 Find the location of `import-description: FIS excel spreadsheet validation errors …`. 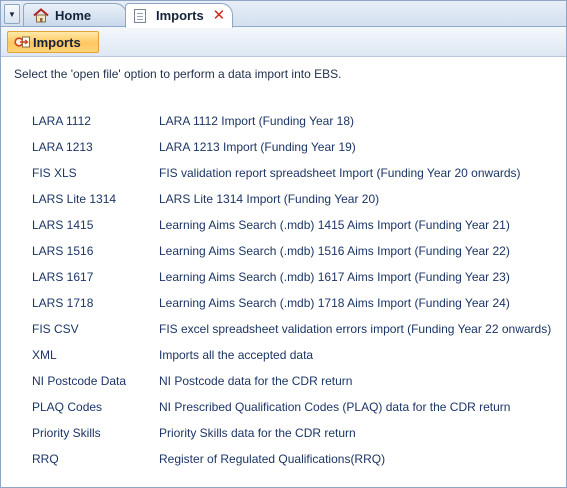

import-description: FIS excel spreadsheet validation errors … is located at coordinates (355, 329).